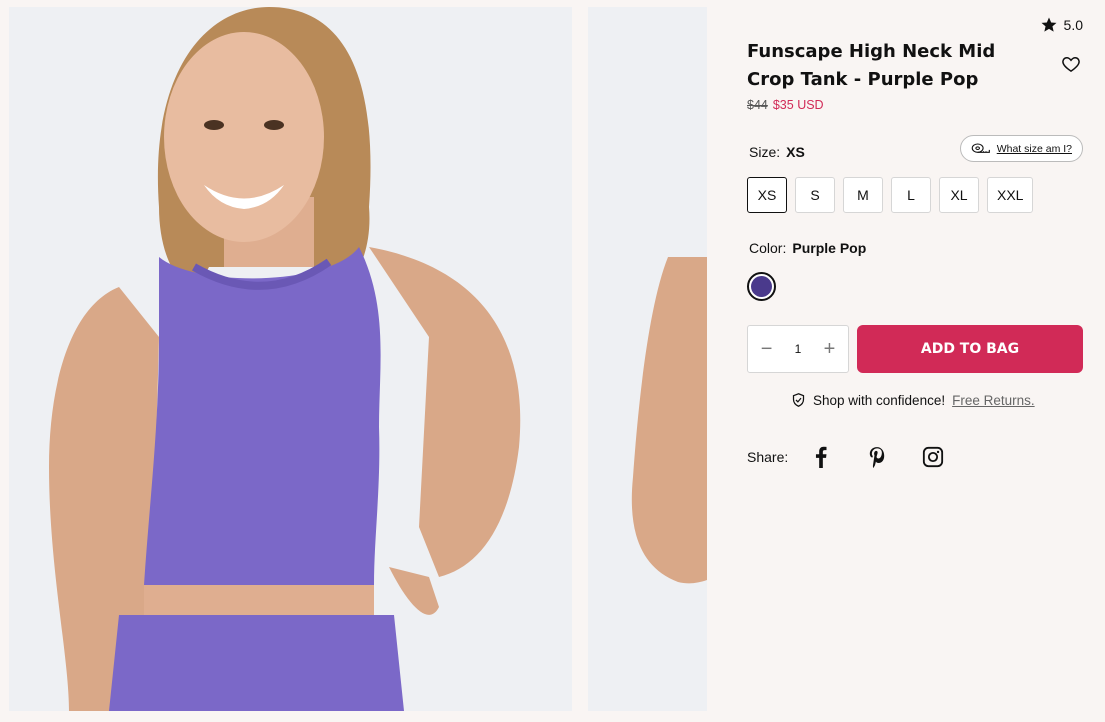  Describe the element at coordinates (815, 195) in the screenshot. I see `size-option-s: S` at that location.